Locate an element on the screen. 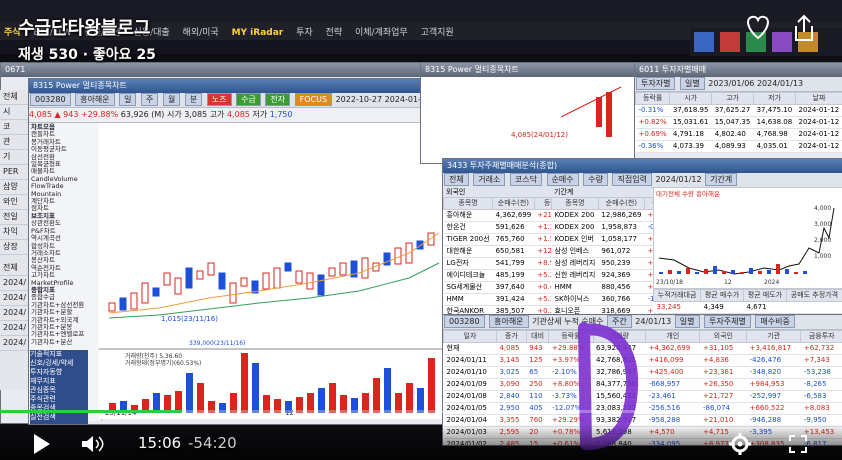 The width and height of the screenshot is (842, 460). progress-track is located at coordinates (421, 411).